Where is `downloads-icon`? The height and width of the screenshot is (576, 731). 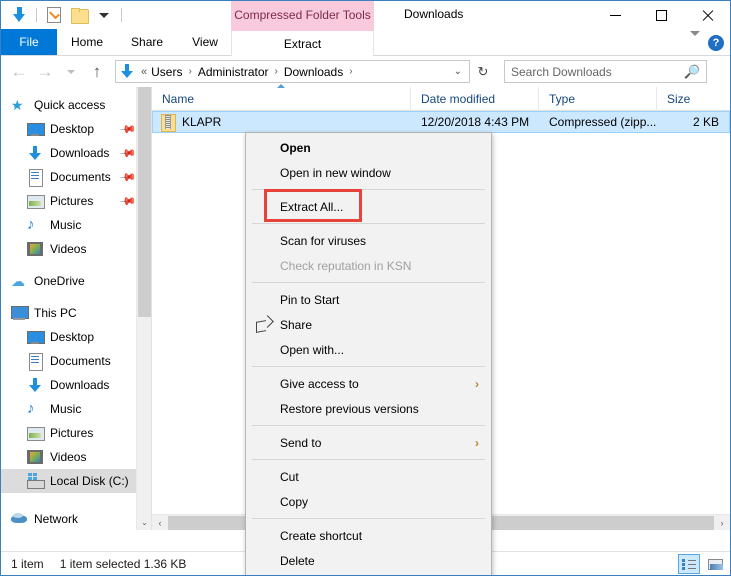
downloads-icon is located at coordinates (19, 15).